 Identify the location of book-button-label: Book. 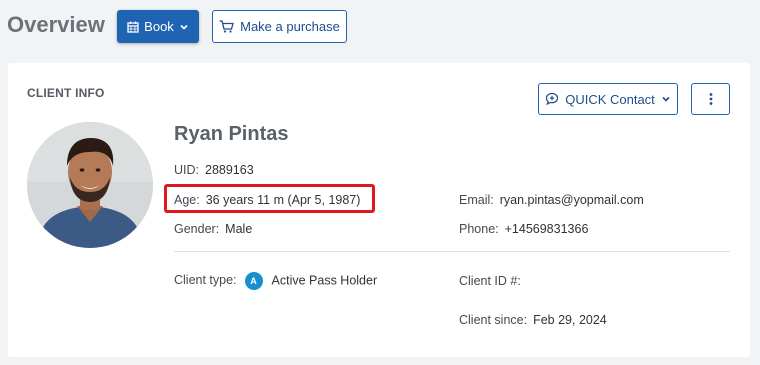
(159, 26).